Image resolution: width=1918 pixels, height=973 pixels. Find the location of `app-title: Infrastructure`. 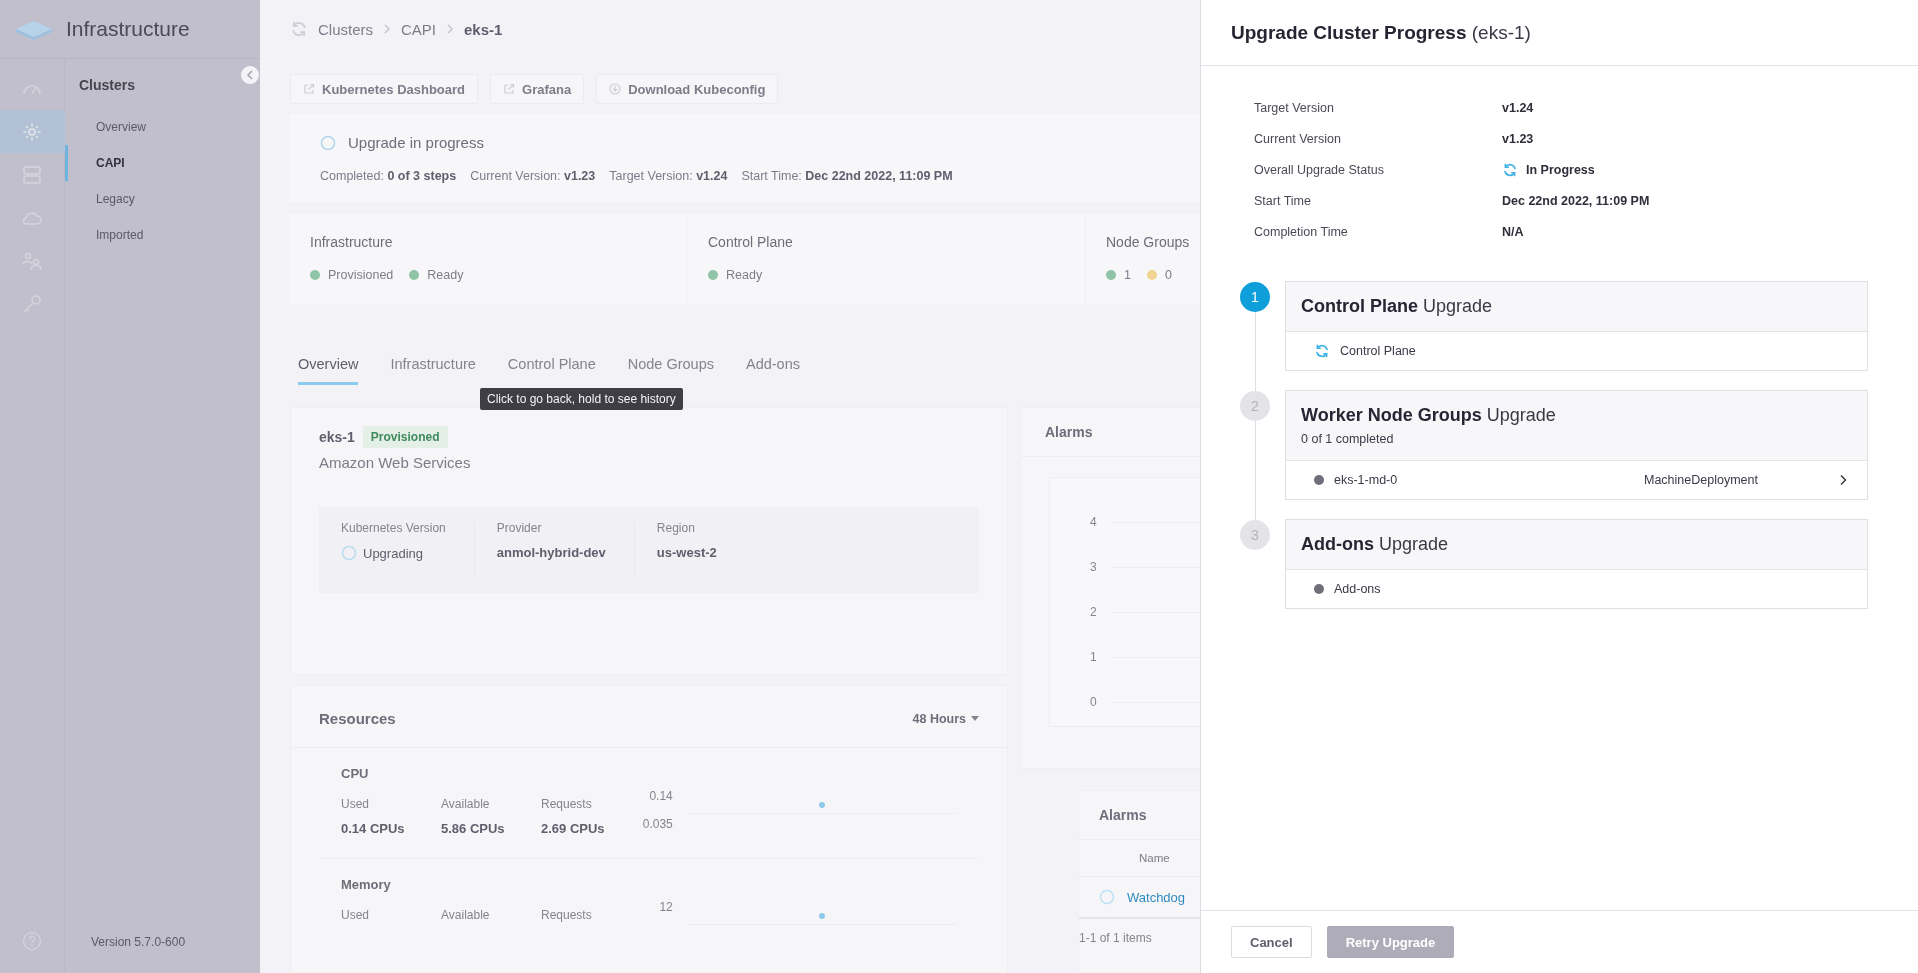

app-title: Infrastructure is located at coordinates (128, 29).